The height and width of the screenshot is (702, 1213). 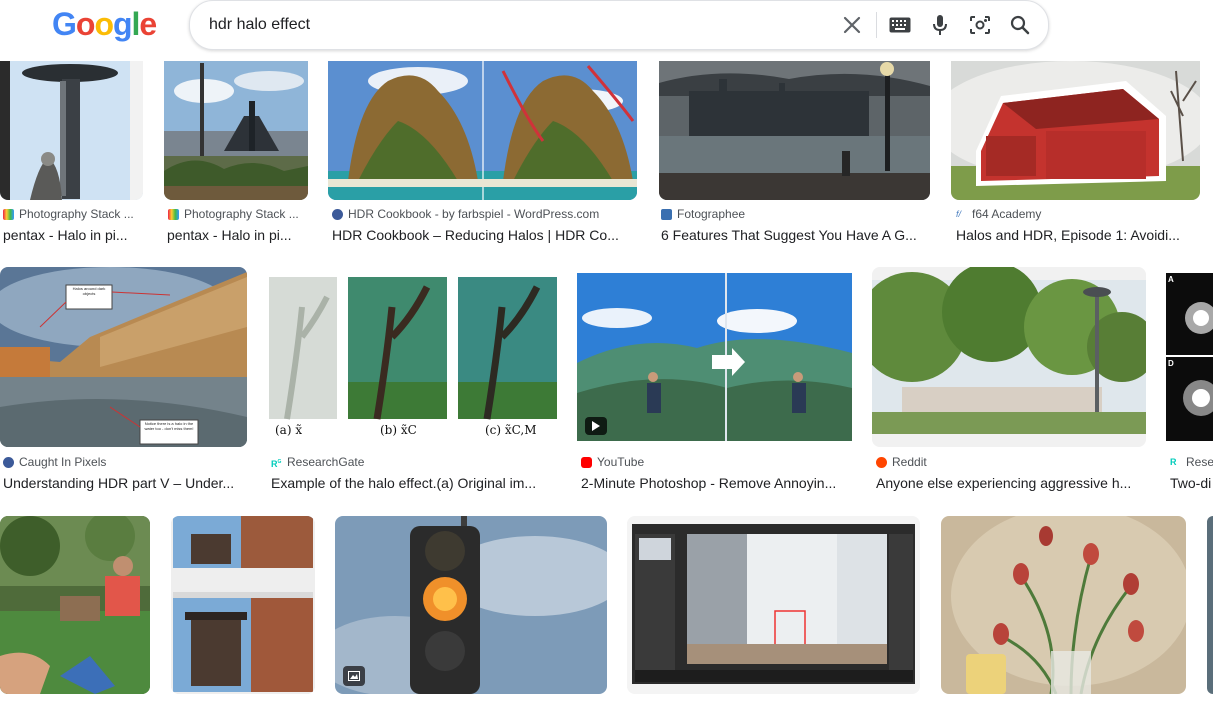 I want to click on logo-letter: e, so click(x=148, y=24).